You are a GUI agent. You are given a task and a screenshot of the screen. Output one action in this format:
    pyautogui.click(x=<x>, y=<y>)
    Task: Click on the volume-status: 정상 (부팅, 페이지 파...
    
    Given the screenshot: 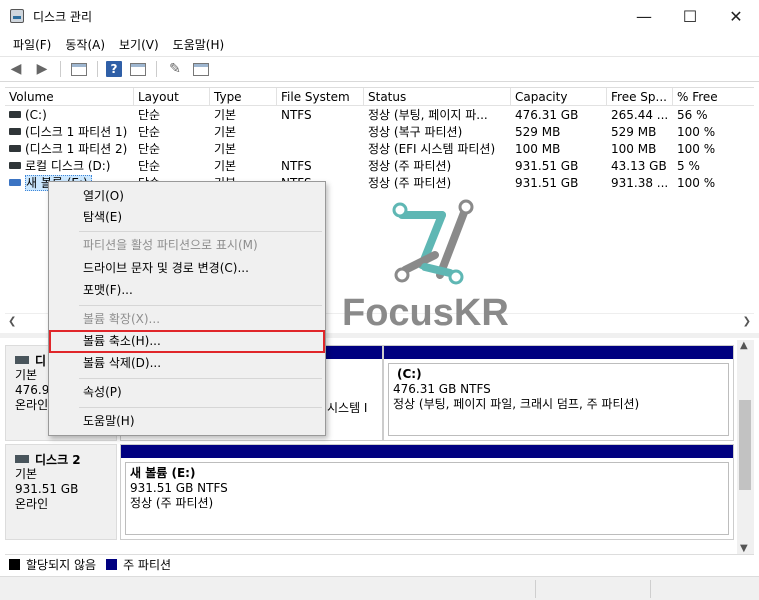 What is the action you would take?
    pyautogui.click(x=428, y=115)
    